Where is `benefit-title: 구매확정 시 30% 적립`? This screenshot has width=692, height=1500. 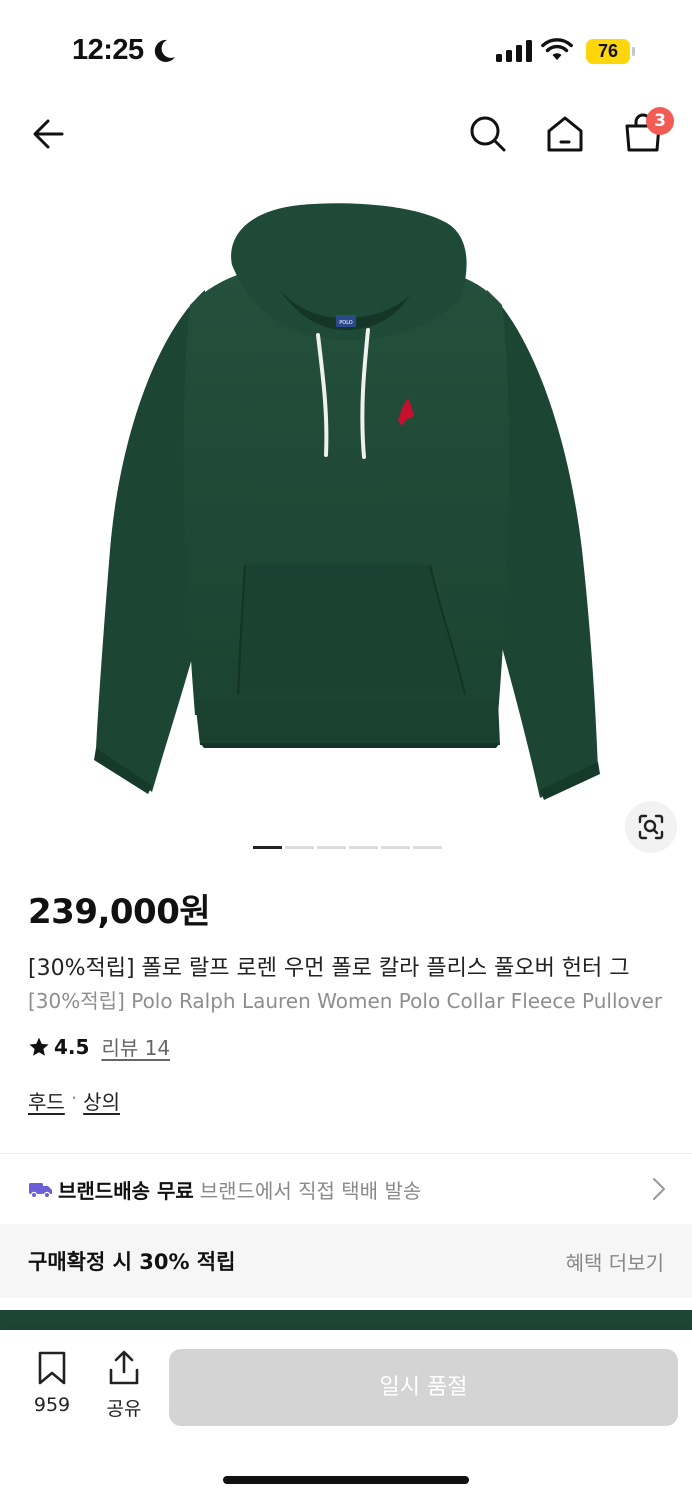 benefit-title: 구매확정 시 30% 적립 is located at coordinates (132, 1262).